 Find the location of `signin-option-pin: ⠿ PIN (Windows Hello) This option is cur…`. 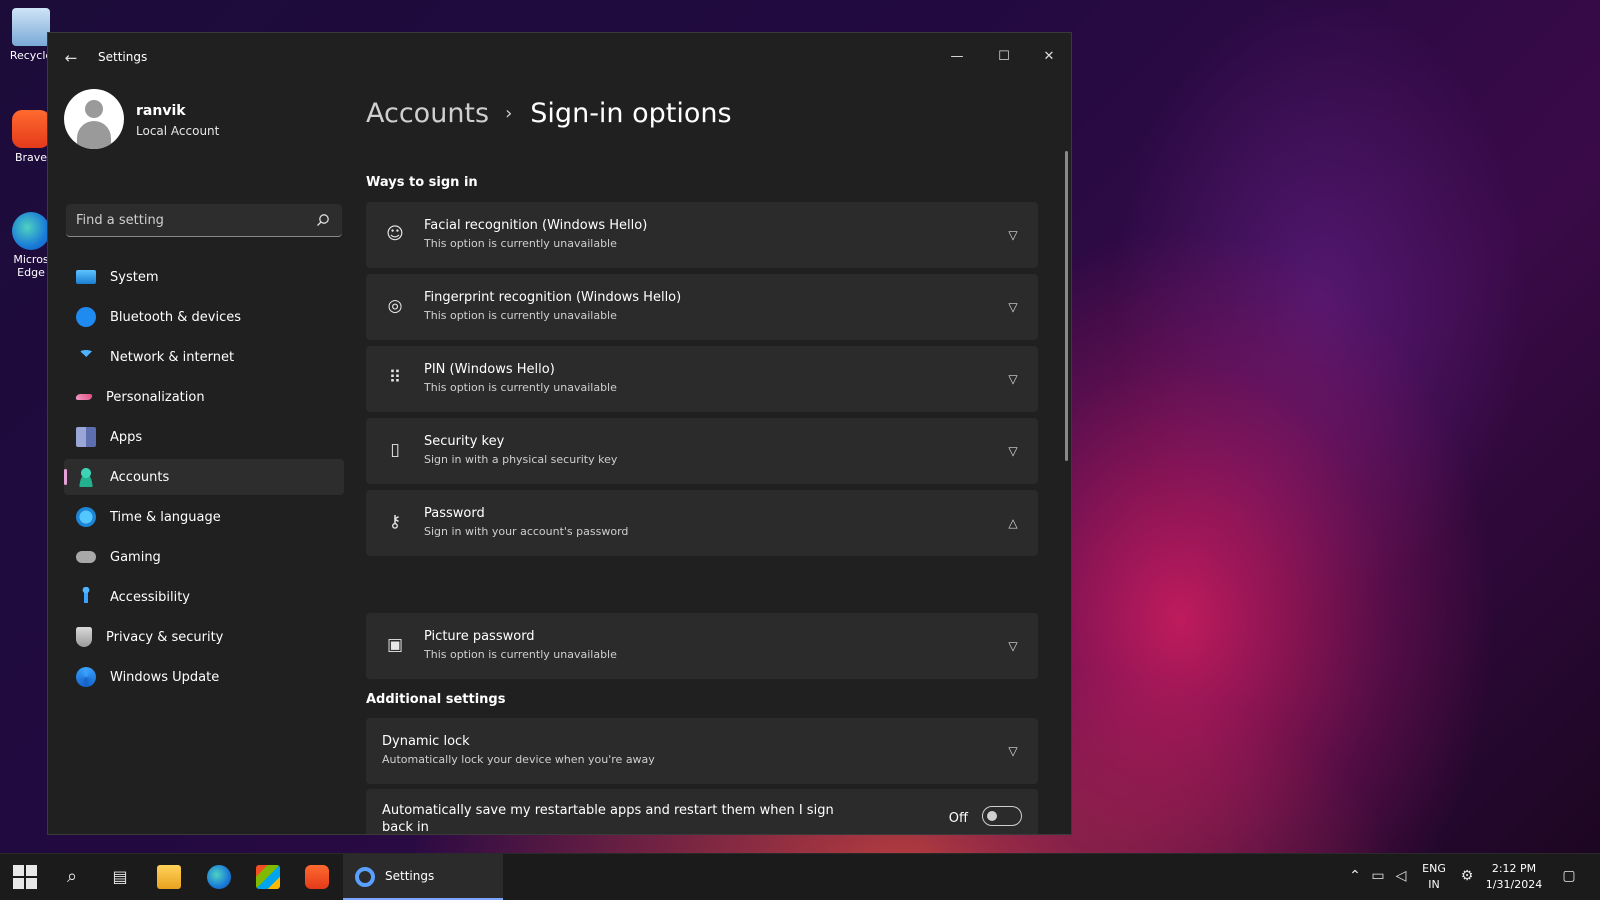

signin-option-pin: ⠿ PIN (Windows Hello) This option is cur… is located at coordinates (702, 379).